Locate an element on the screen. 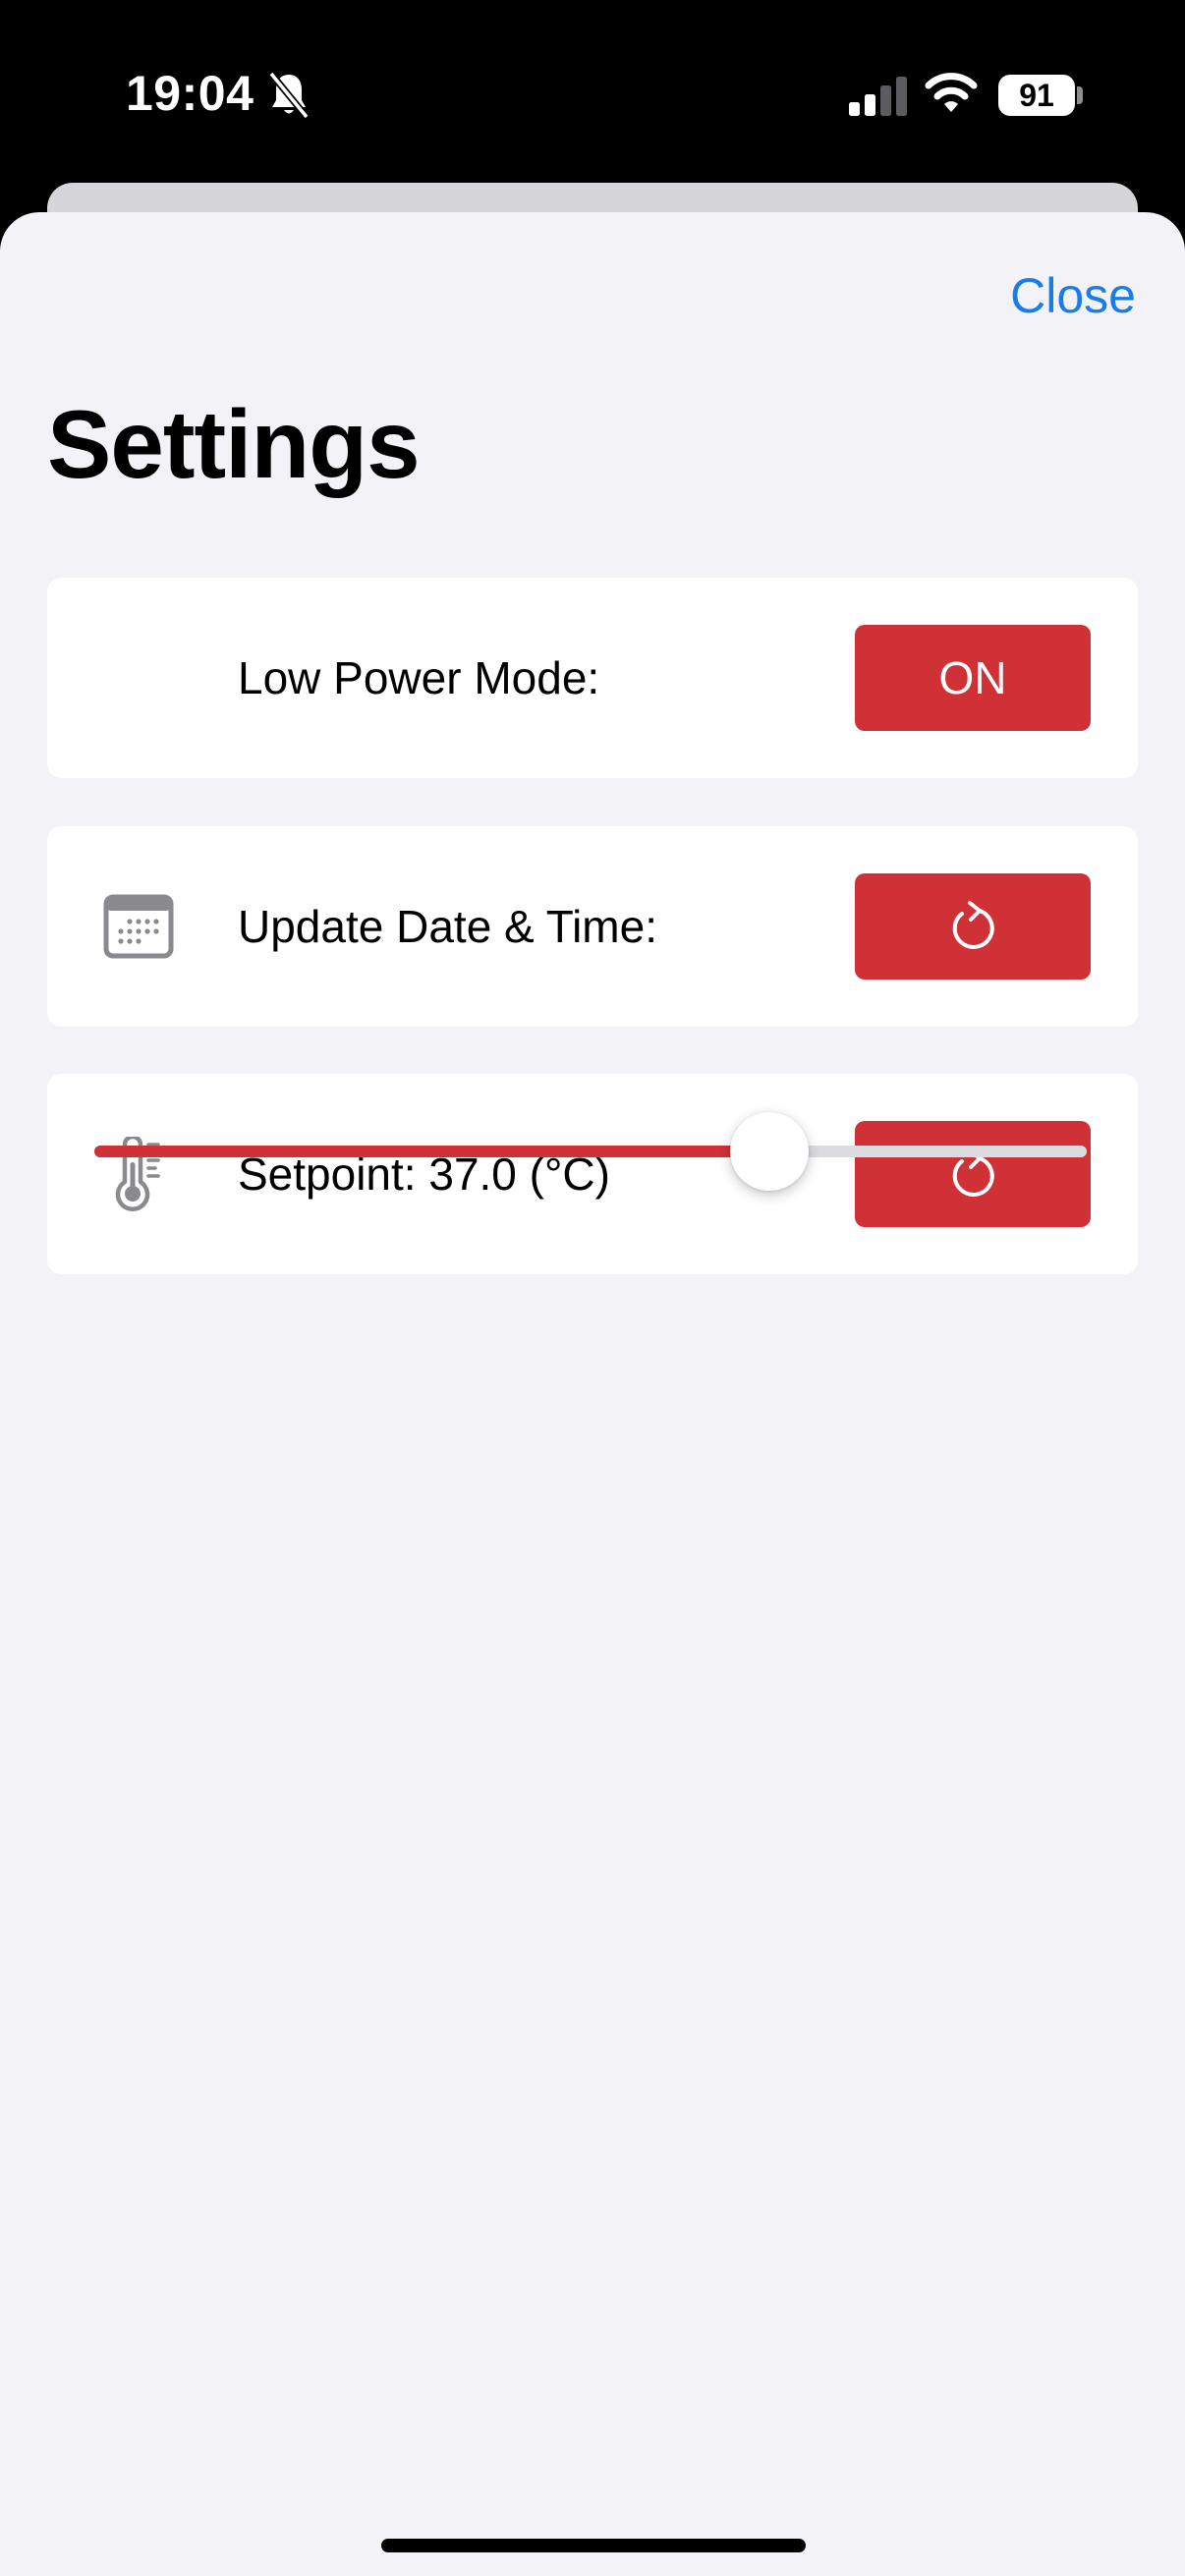 The image size is (1185, 2576). status-time: 19:04 is located at coordinates (190, 93).